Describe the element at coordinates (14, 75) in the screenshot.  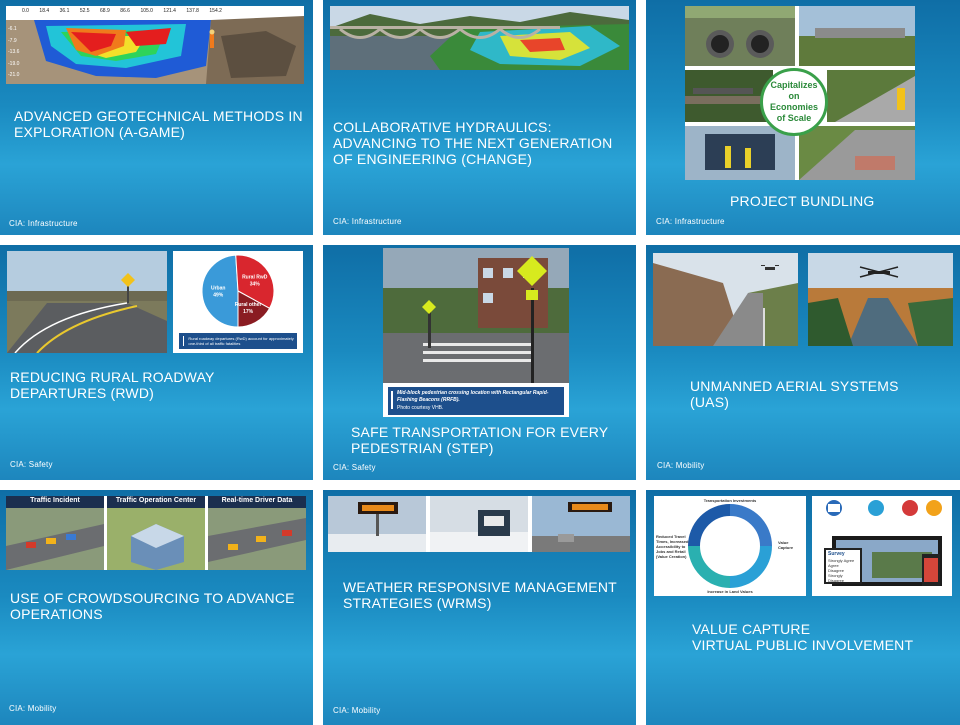
I see `y-tick: -21.0` at that location.